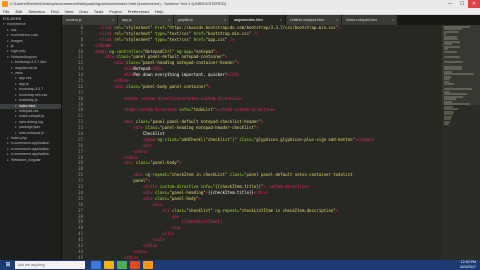 The image size is (480, 270). I want to click on menu-project: Project, so click(115, 11).